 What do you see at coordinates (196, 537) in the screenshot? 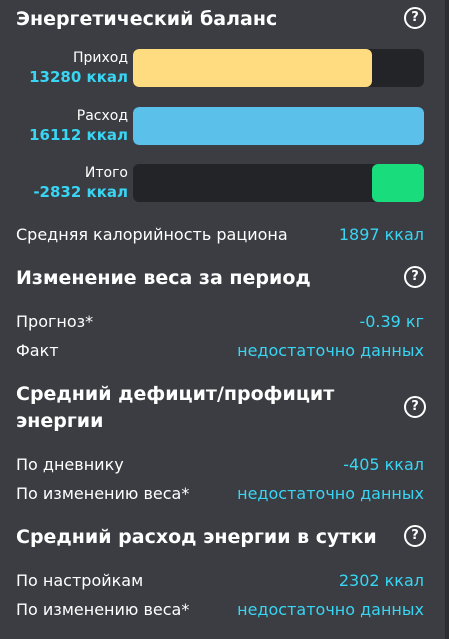
I see `avg-expense-title: Средний расход энергии в сутки` at bounding box center [196, 537].